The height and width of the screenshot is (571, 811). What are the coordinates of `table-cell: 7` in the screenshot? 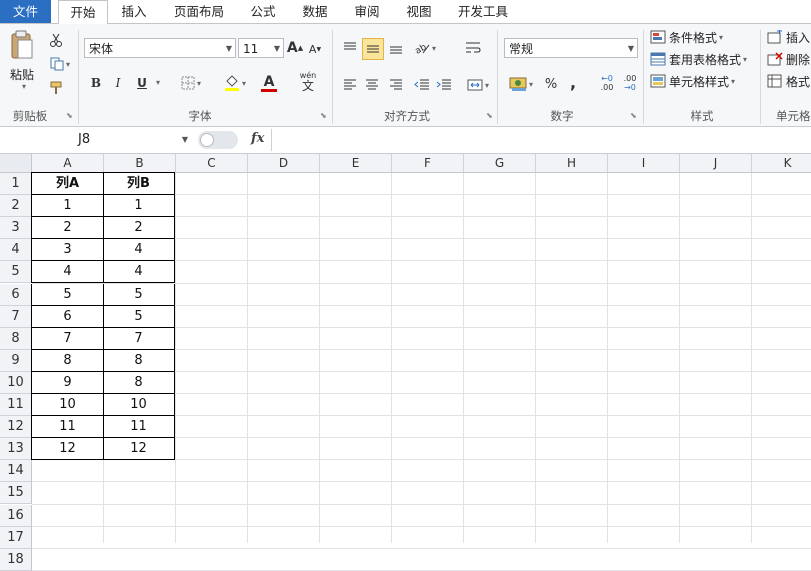 It's located at (139, 338).